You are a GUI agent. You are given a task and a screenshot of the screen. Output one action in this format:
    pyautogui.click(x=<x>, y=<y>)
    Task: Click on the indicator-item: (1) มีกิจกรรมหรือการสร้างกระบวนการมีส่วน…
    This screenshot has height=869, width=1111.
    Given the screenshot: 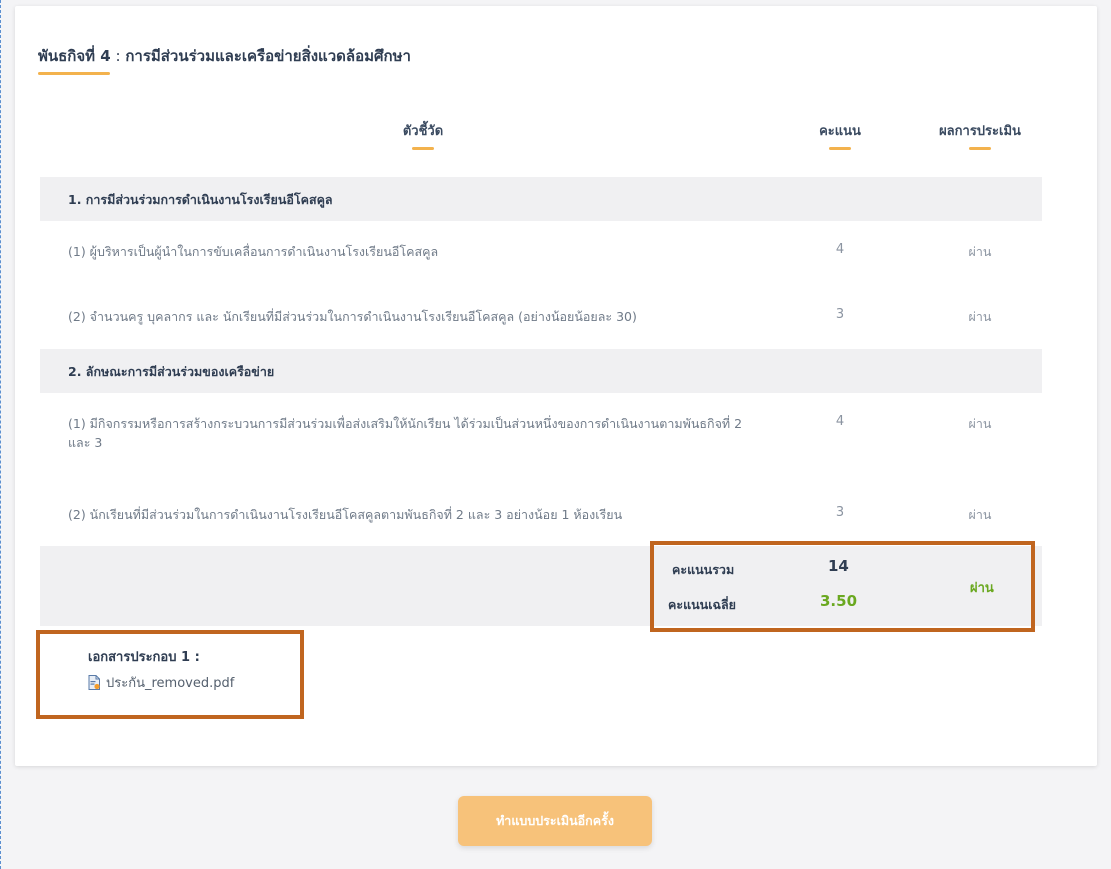 What is the action you would take?
    pyautogui.click(x=405, y=433)
    